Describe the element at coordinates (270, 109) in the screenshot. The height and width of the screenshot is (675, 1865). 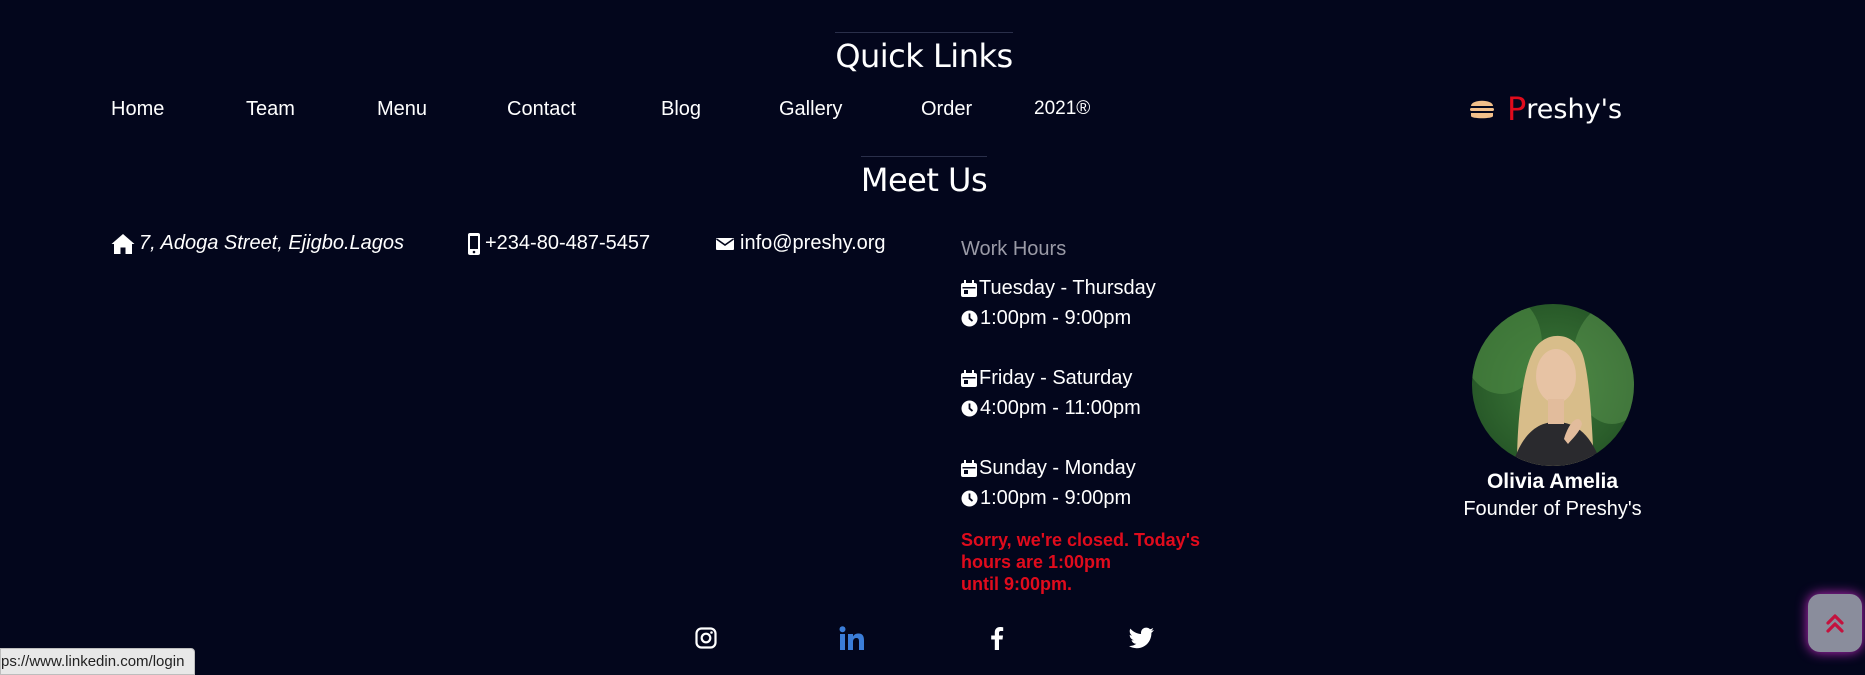
I see `nav-team-link: Team` at that location.